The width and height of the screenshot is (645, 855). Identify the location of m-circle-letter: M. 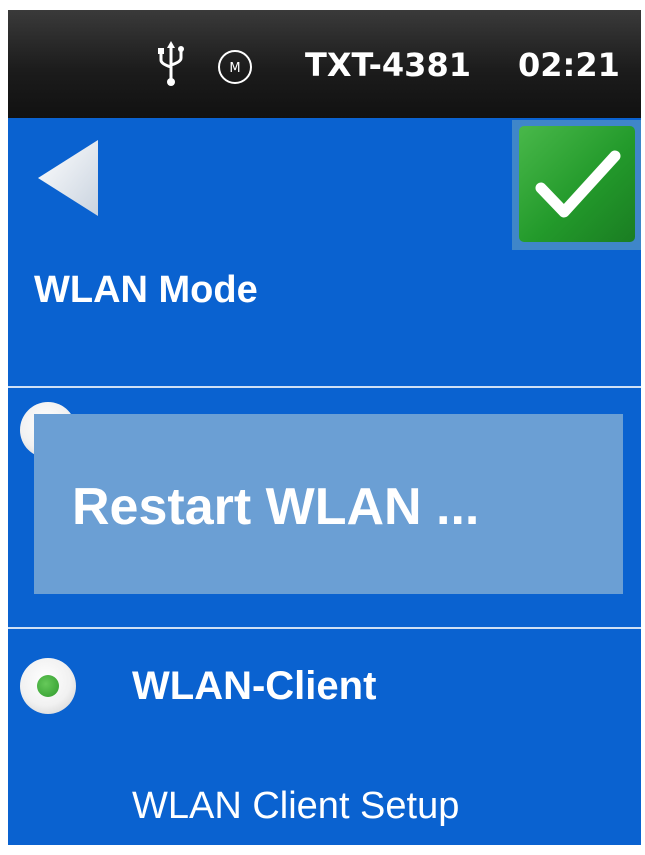
(234, 68).